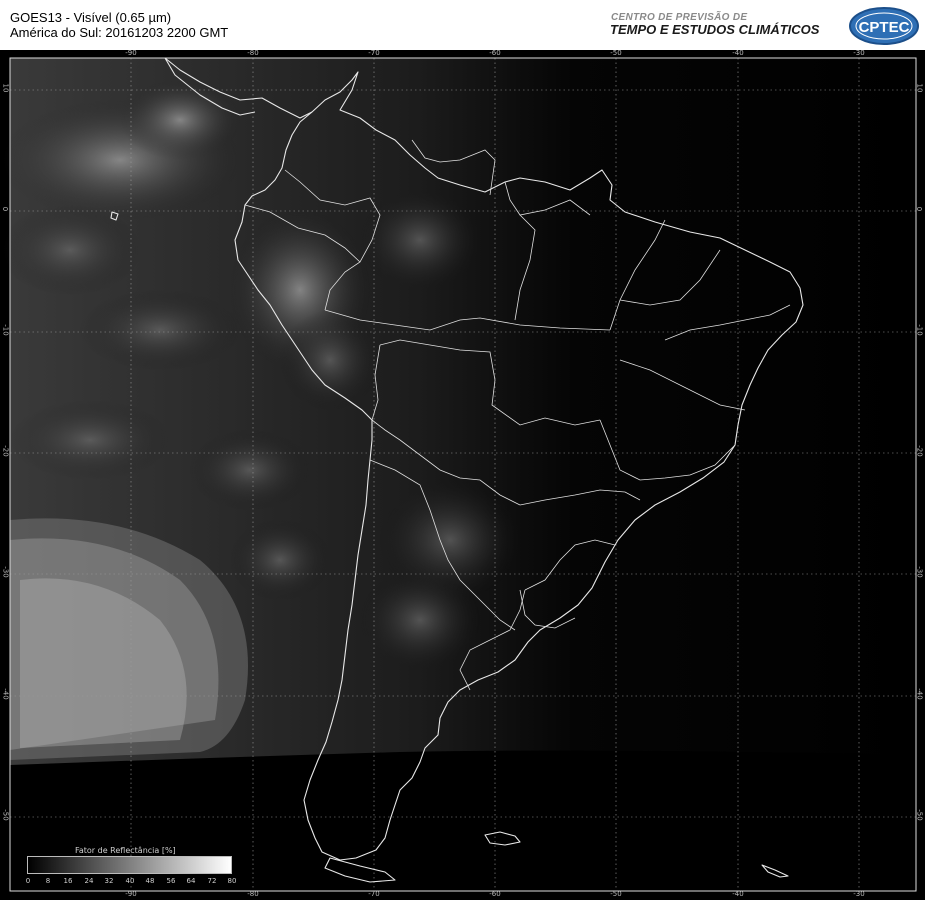  What do you see at coordinates (28, 881) in the screenshot?
I see `legend-tick: 0` at bounding box center [28, 881].